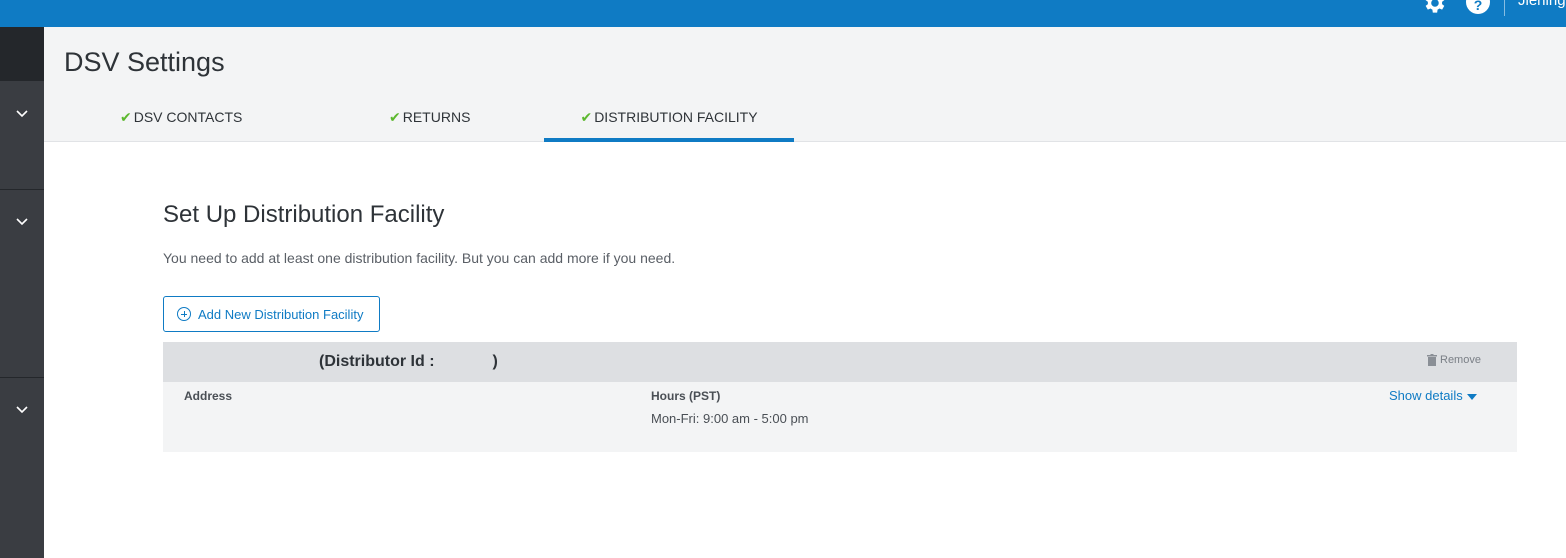  I want to click on user-menu: Jiening, so click(1542, 4).